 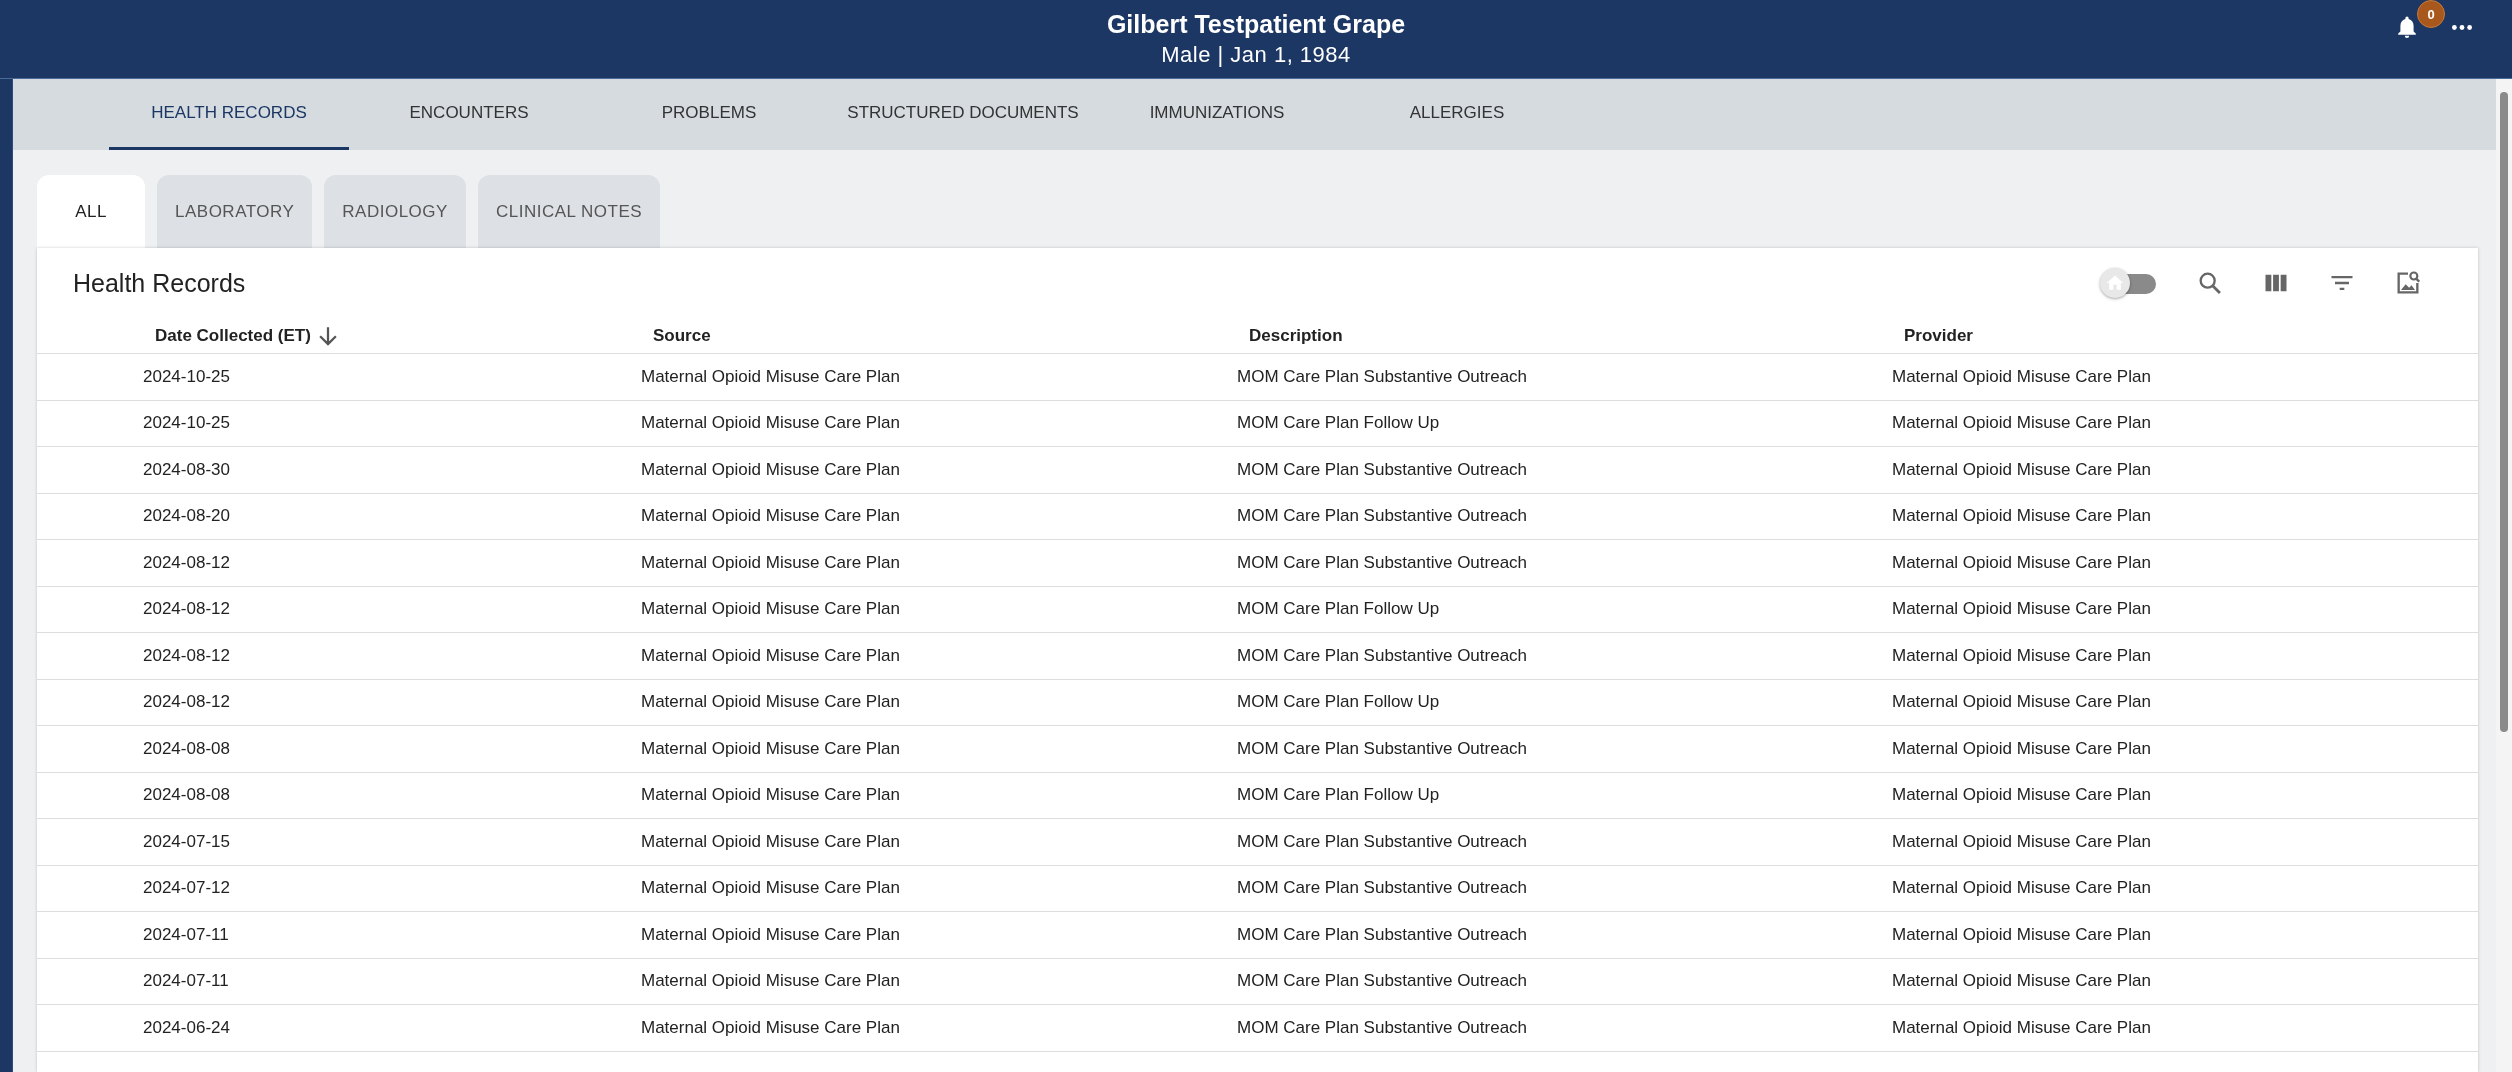 What do you see at coordinates (1457, 114) in the screenshot?
I see `nav-tab: ALLERGIES` at bounding box center [1457, 114].